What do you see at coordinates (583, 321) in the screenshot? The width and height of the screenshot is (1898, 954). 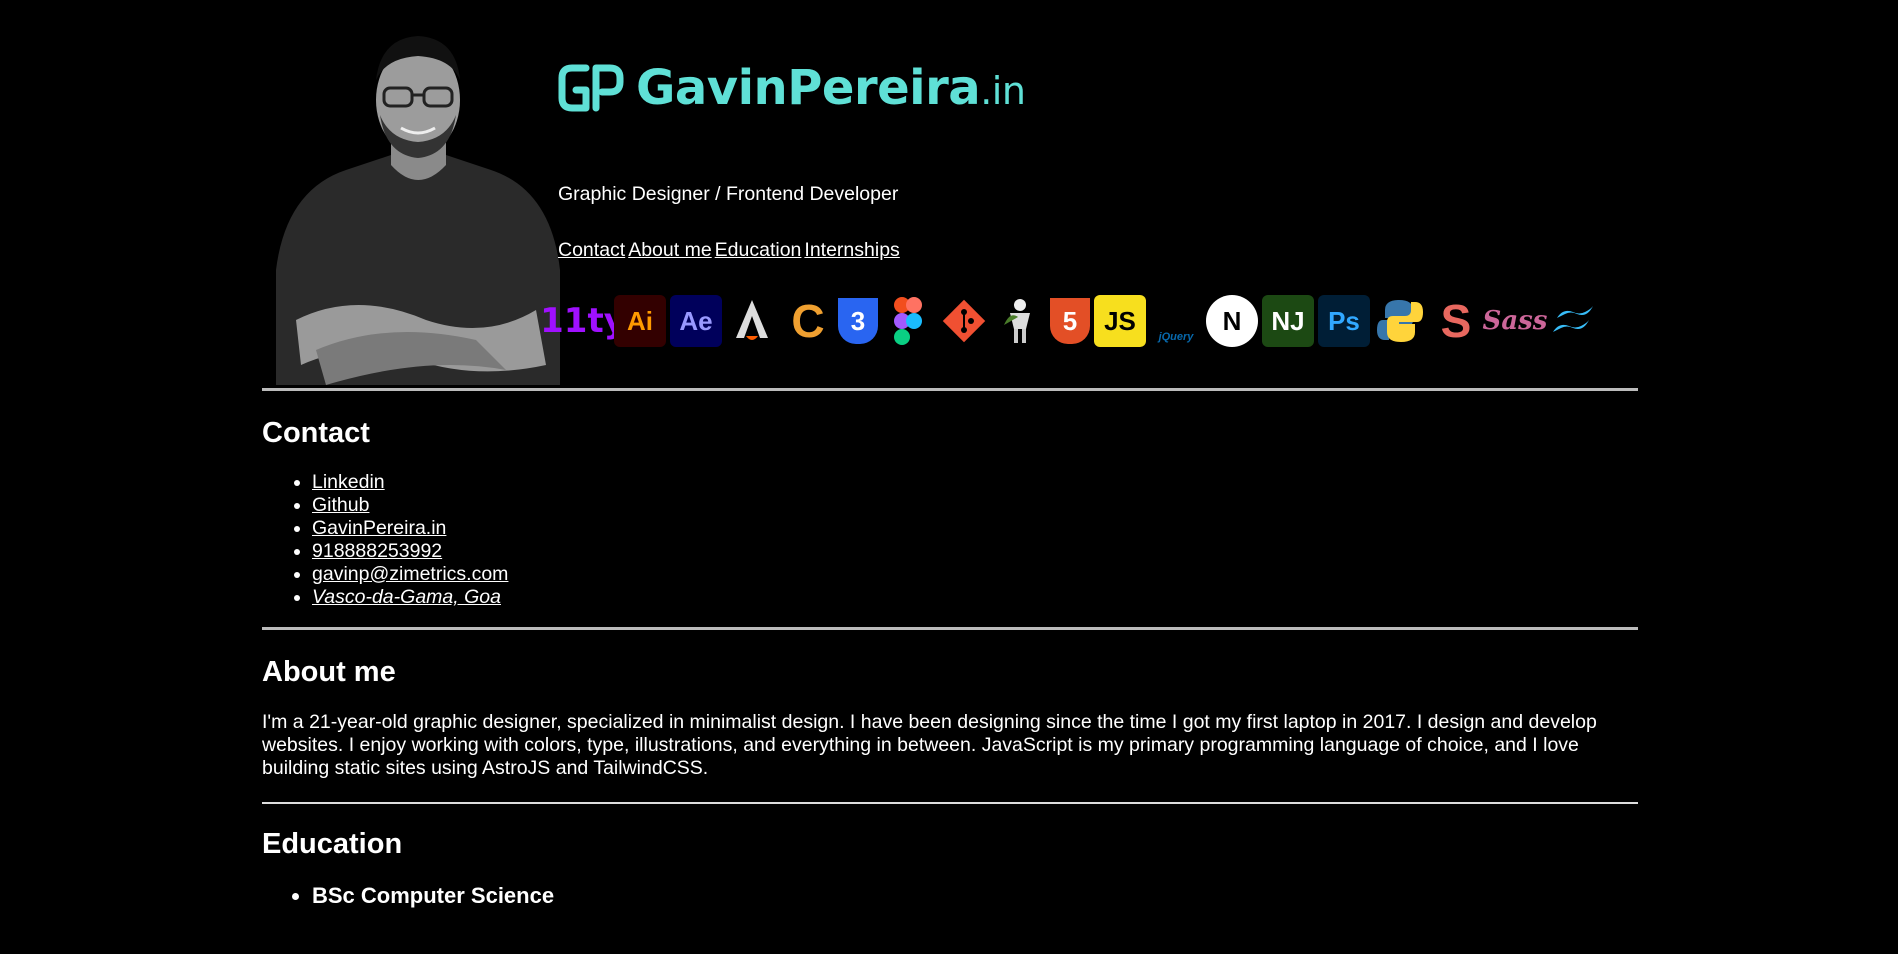 I see `11ty-icon: 11ty` at bounding box center [583, 321].